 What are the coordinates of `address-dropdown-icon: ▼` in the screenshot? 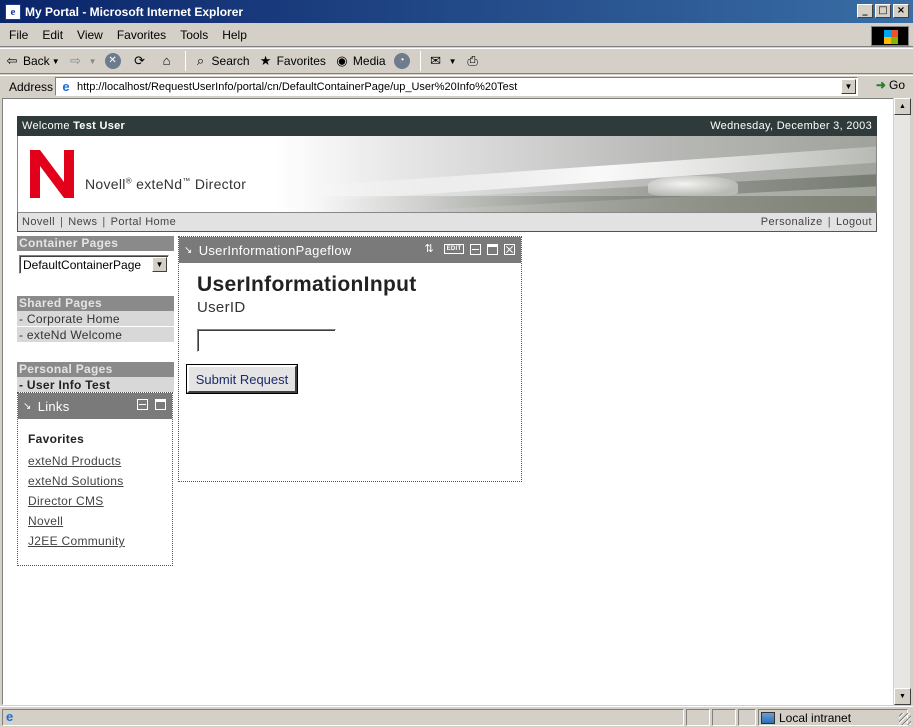 It's located at (848, 86).